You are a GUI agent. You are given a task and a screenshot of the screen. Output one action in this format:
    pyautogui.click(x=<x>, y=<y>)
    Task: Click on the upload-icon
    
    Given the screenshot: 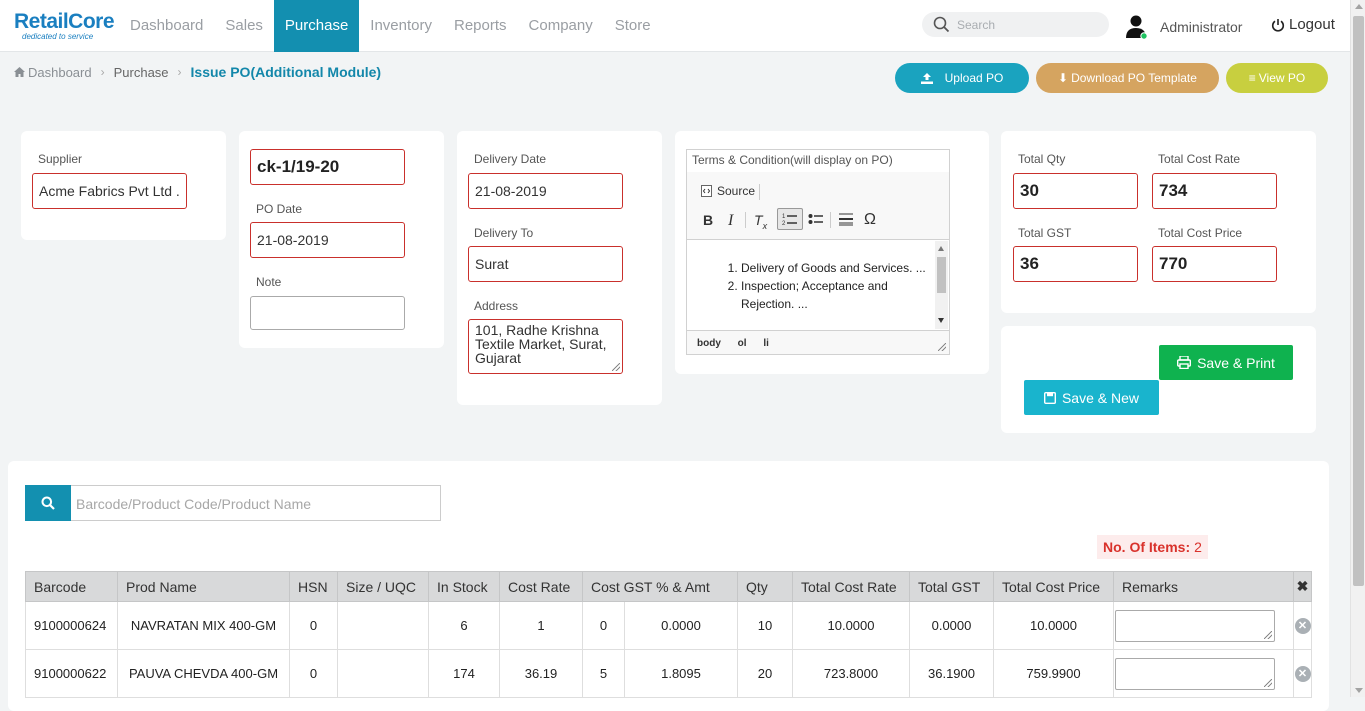 What is the action you would take?
    pyautogui.click(x=926, y=78)
    